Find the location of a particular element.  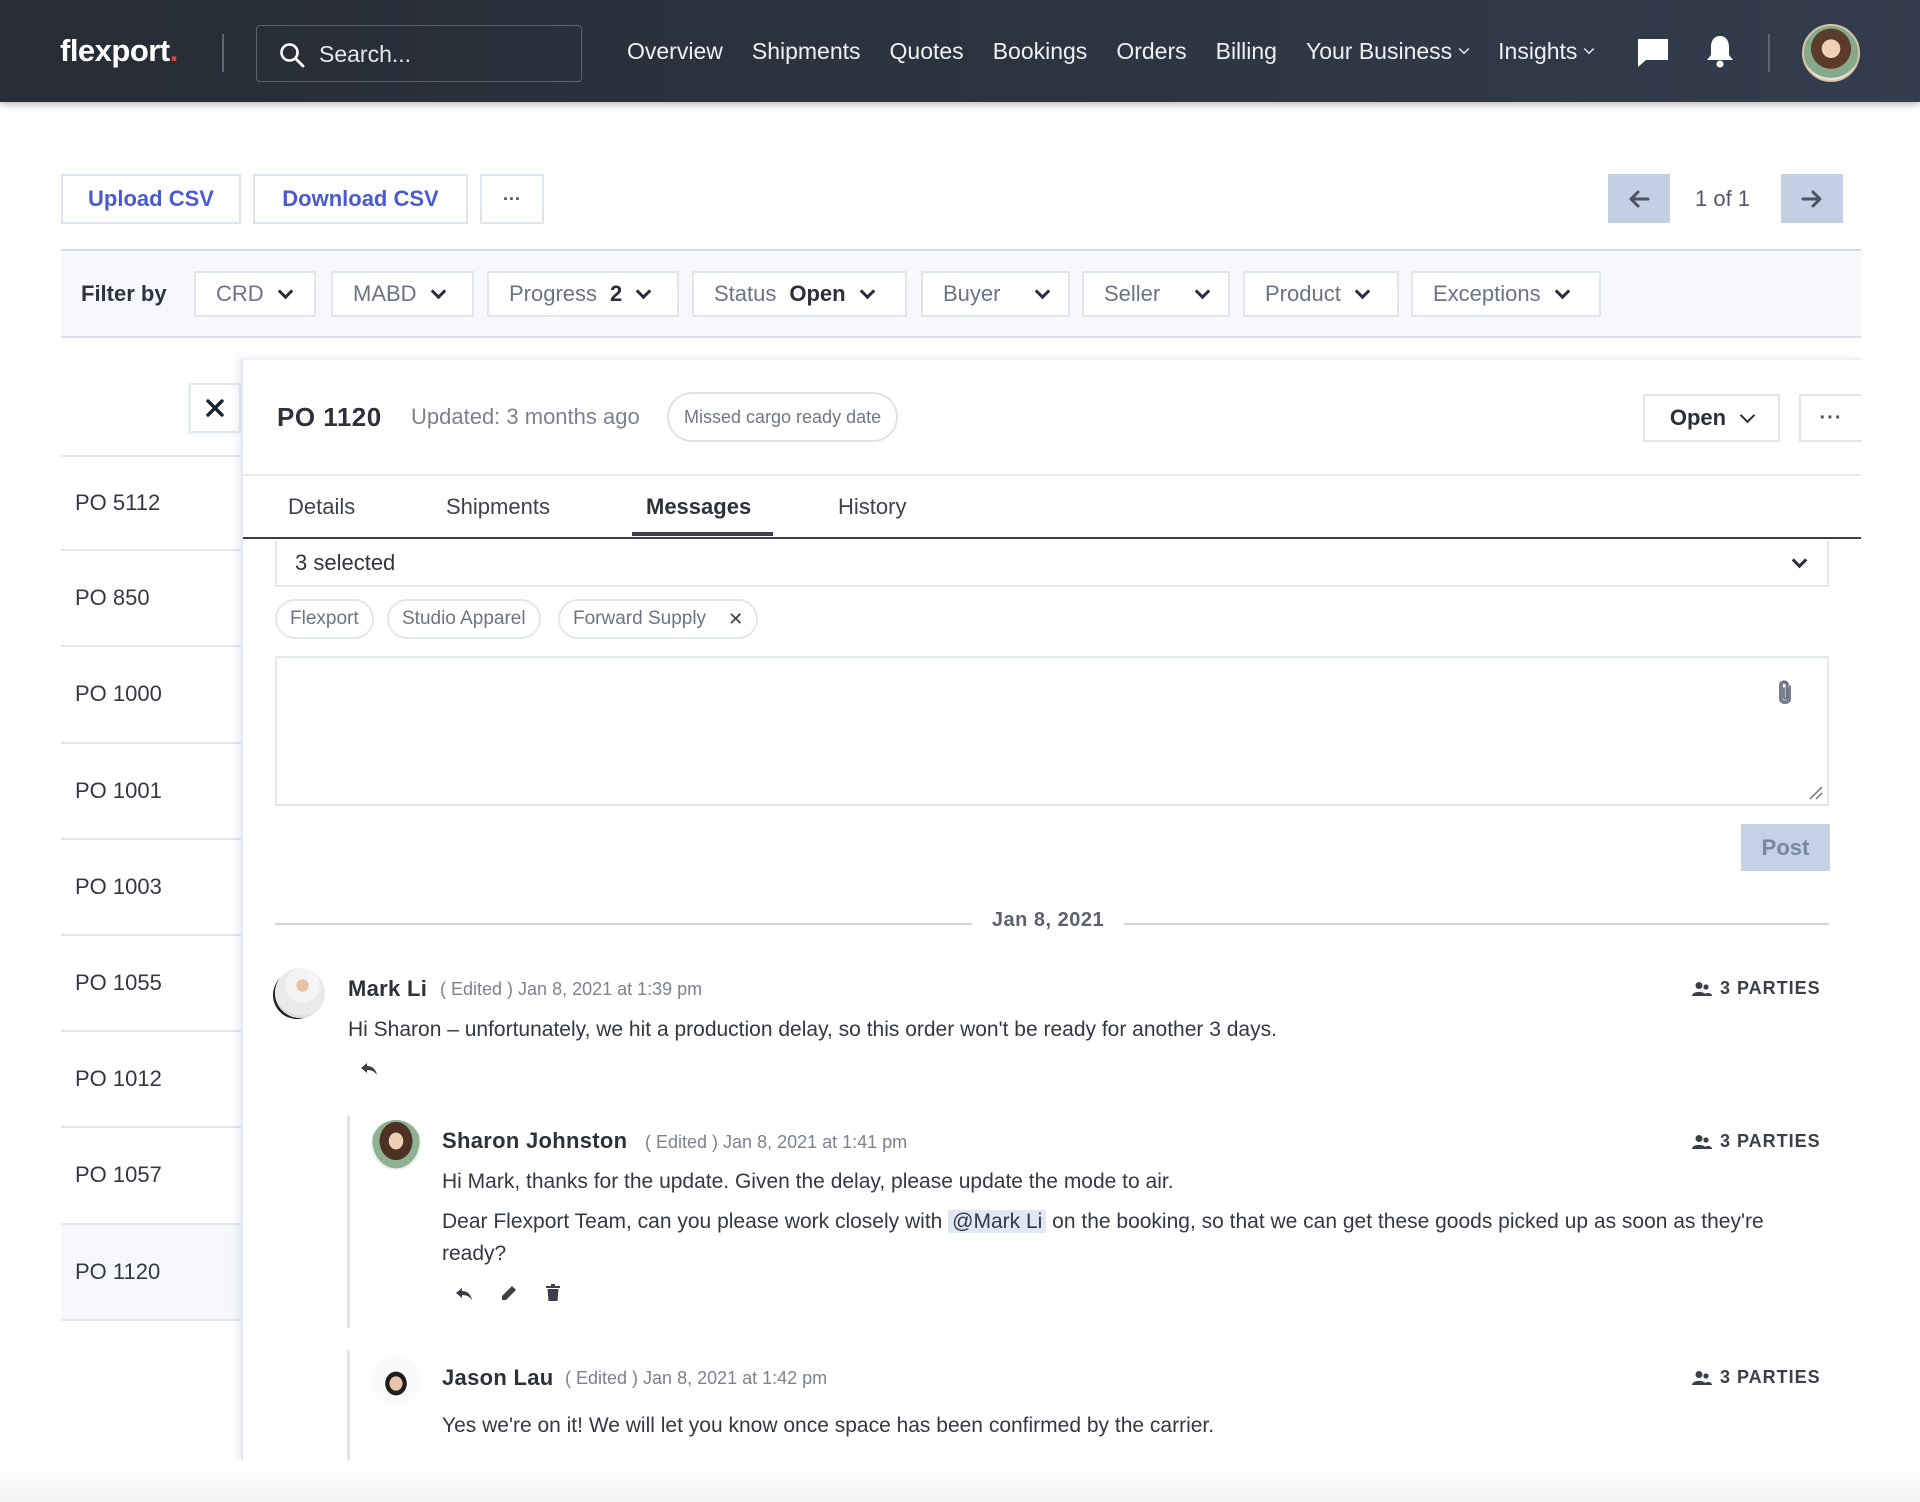

filter-status: Status Open is located at coordinates (799, 294).